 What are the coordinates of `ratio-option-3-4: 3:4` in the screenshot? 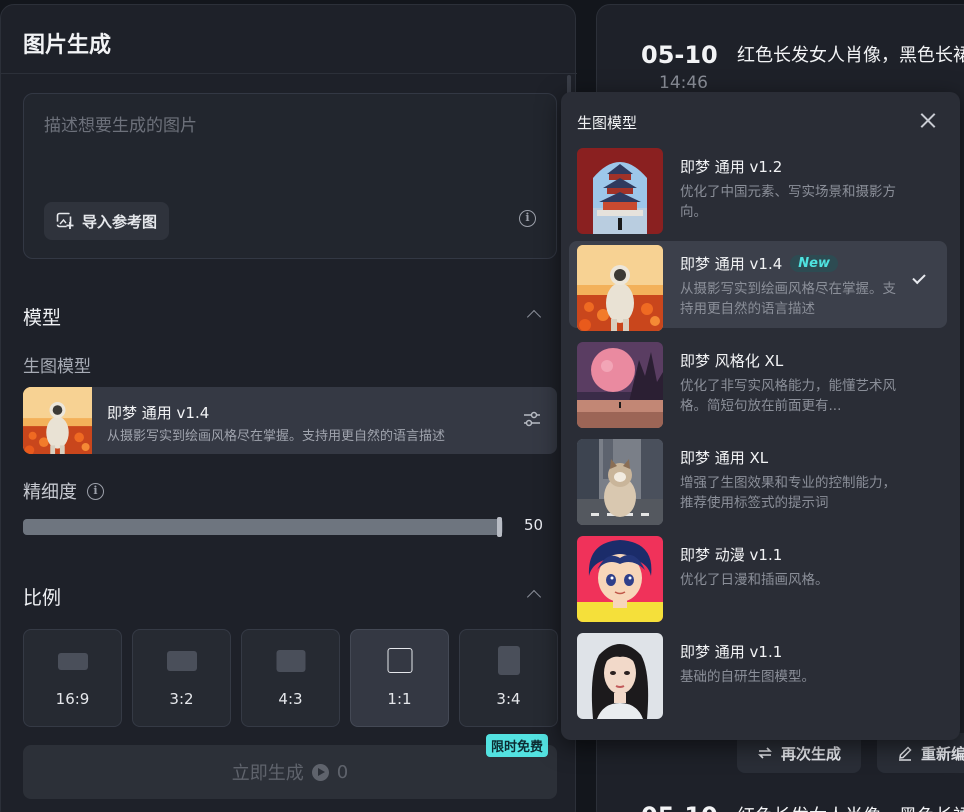 It's located at (508, 678).